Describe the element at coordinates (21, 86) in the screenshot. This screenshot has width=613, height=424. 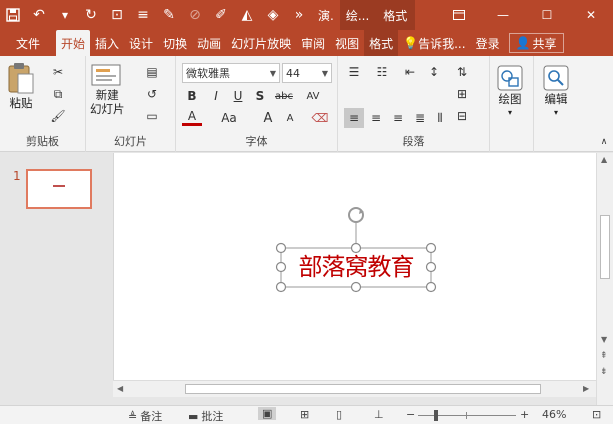
I see `paste-button: 粘贴` at that location.